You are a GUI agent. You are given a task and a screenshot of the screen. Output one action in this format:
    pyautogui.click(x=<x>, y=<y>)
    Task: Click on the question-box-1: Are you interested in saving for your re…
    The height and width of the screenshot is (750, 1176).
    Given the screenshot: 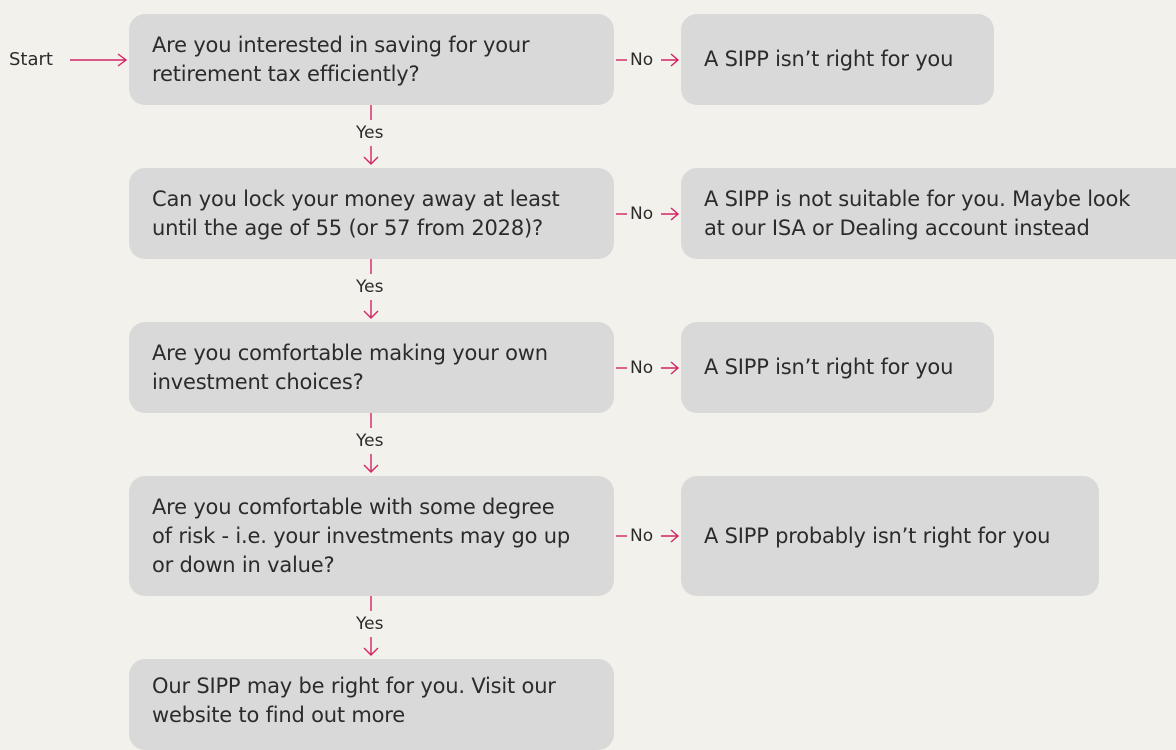 What is the action you would take?
    pyautogui.click(x=371, y=59)
    